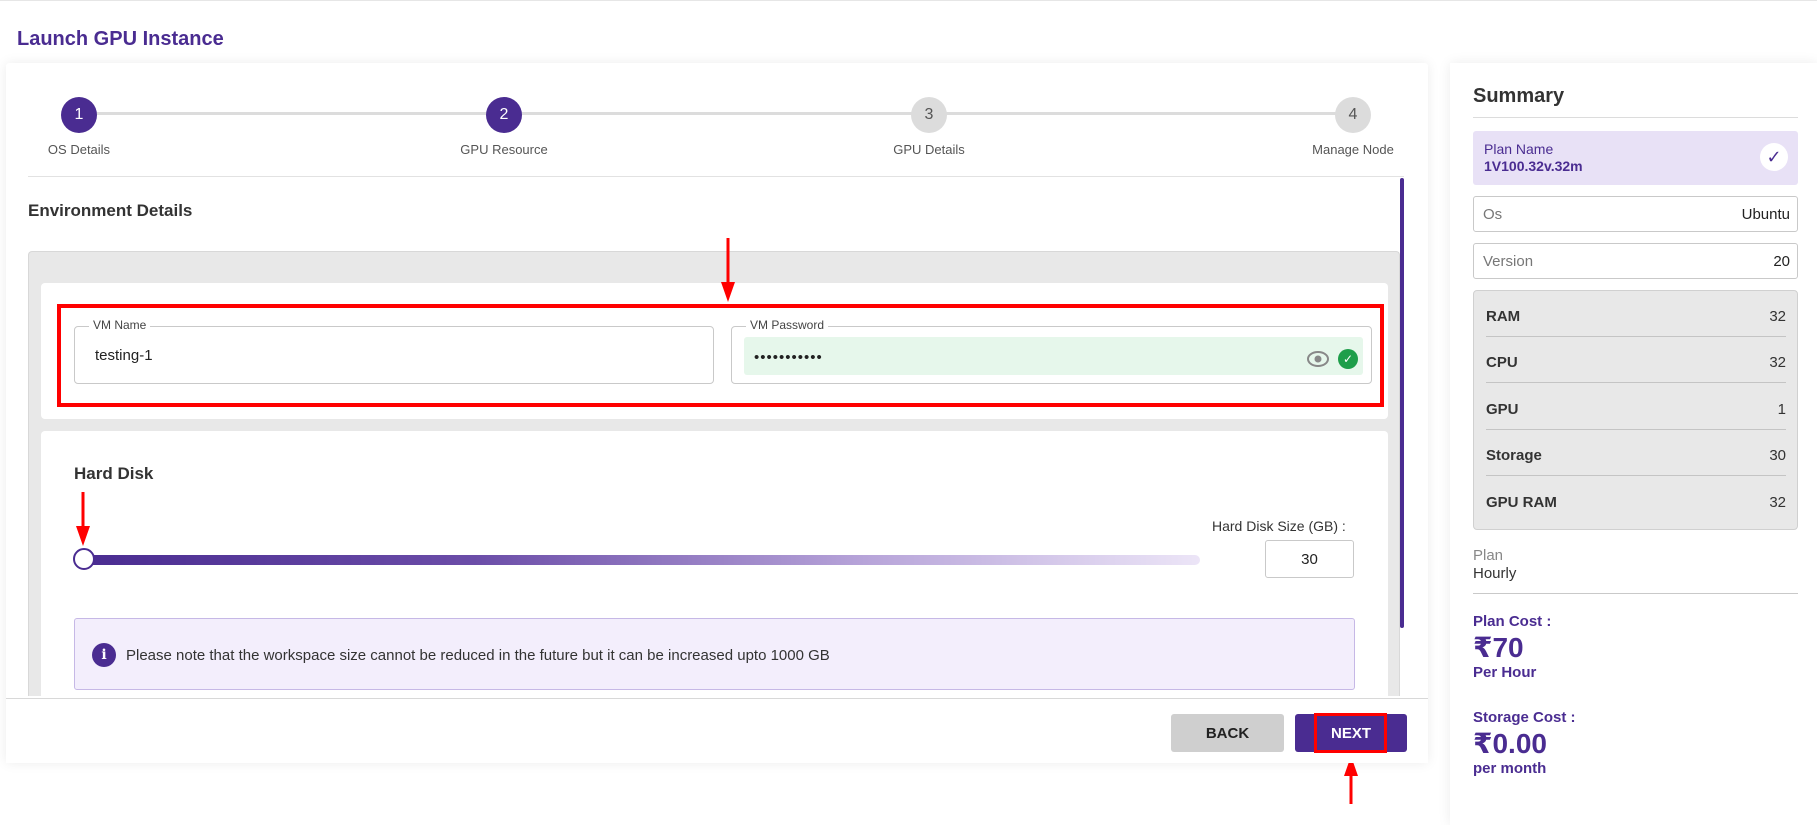 Image resolution: width=1817 pixels, height=825 pixels. Describe the element at coordinates (1636, 360) in the screenshot. I see `spec-row-cpu: CPU 32` at that location.